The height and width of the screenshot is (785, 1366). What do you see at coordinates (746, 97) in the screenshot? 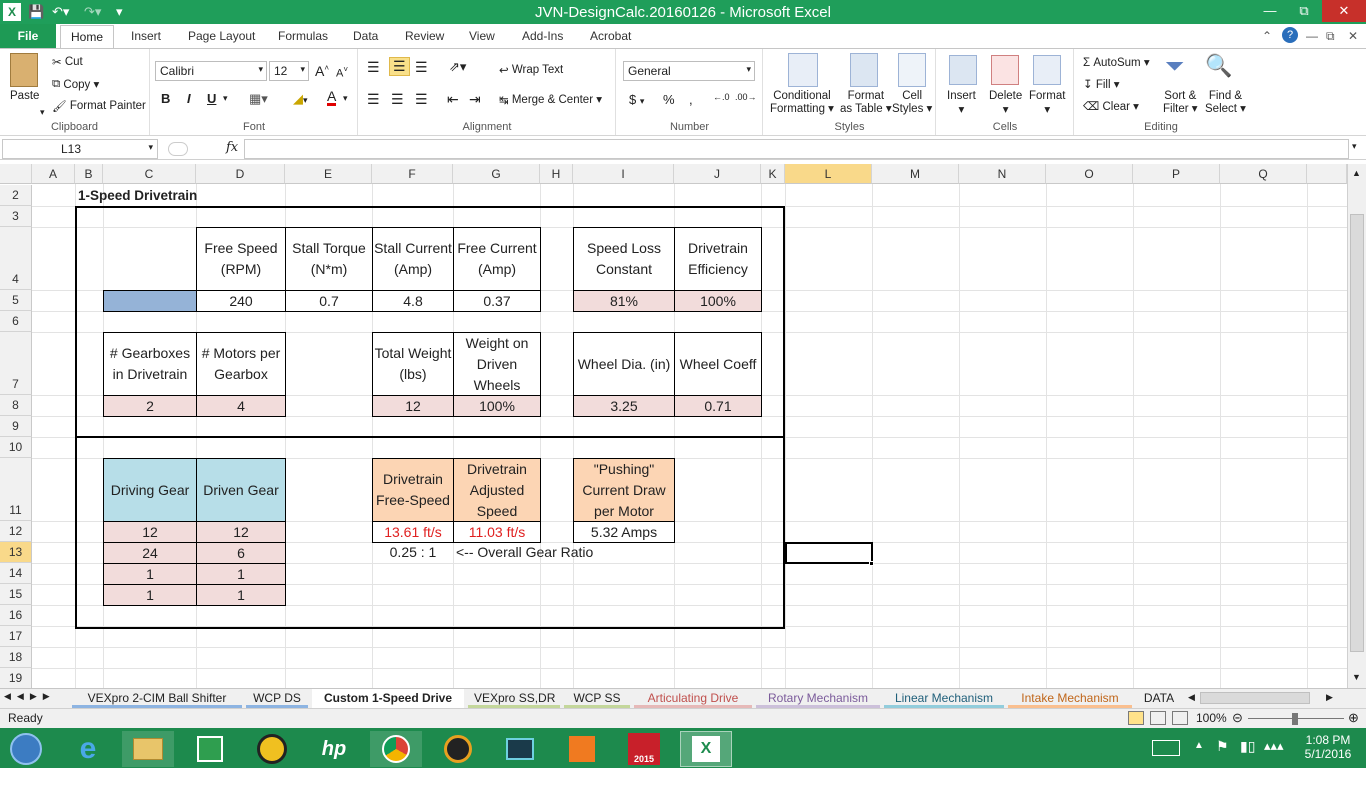
I see `decrease-decimal-icon: .00→` at bounding box center [746, 97].